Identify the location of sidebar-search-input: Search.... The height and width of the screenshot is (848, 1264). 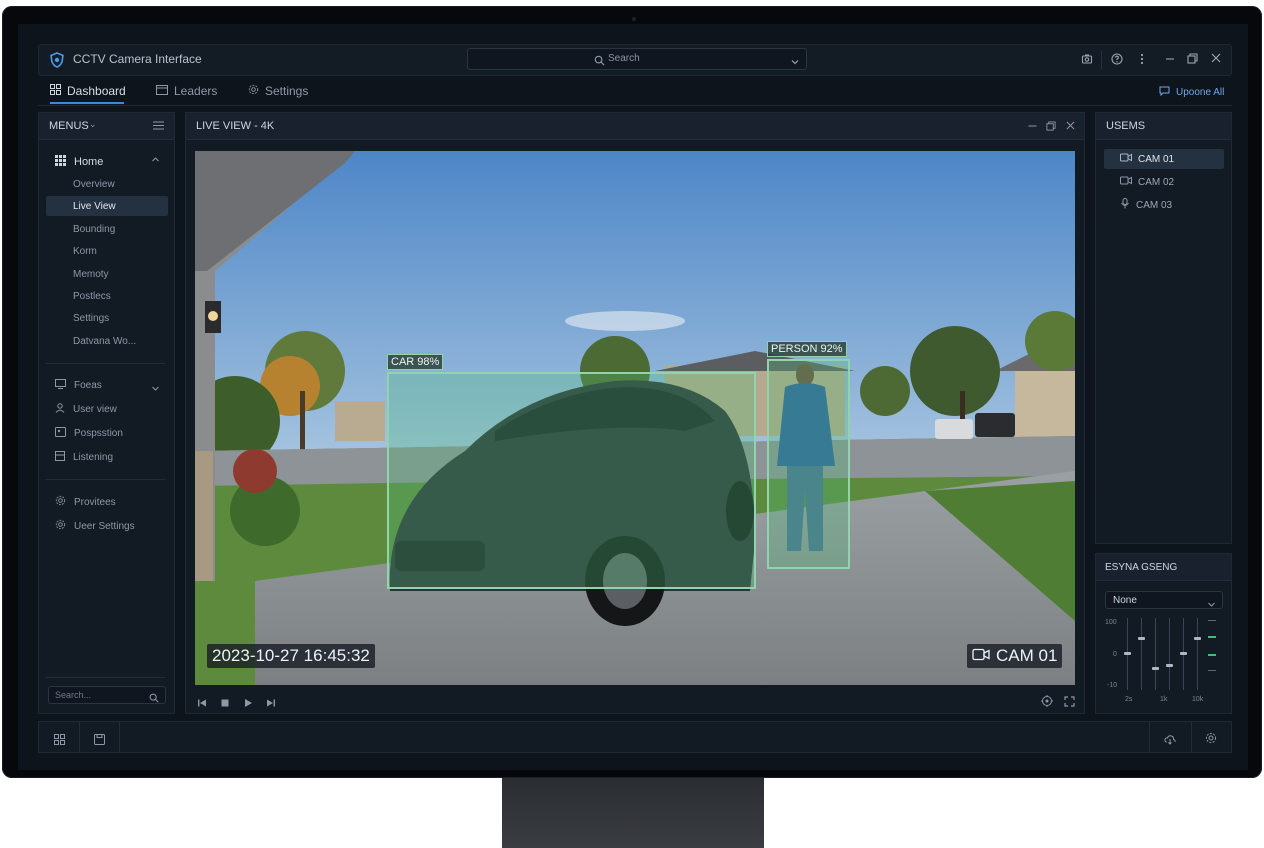
(107, 695).